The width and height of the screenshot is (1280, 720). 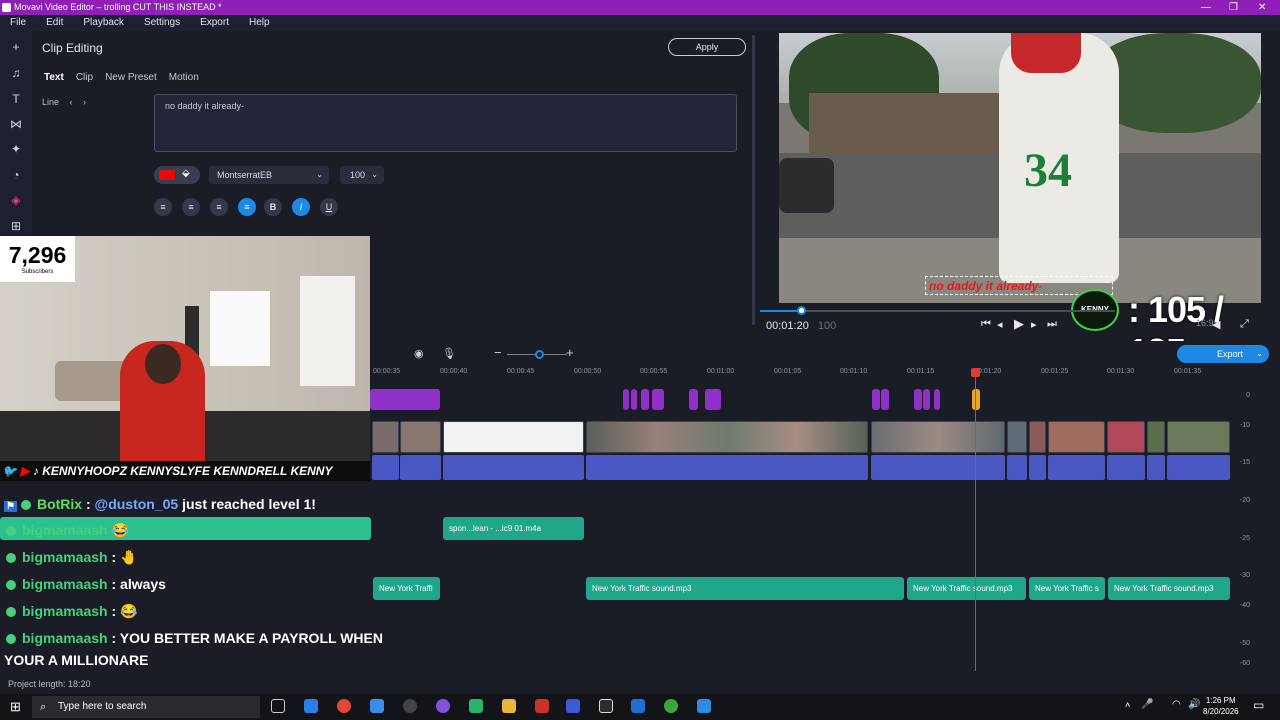 What do you see at coordinates (449, 353) in the screenshot?
I see `microphone-icon: 🎙` at bounding box center [449, 353].